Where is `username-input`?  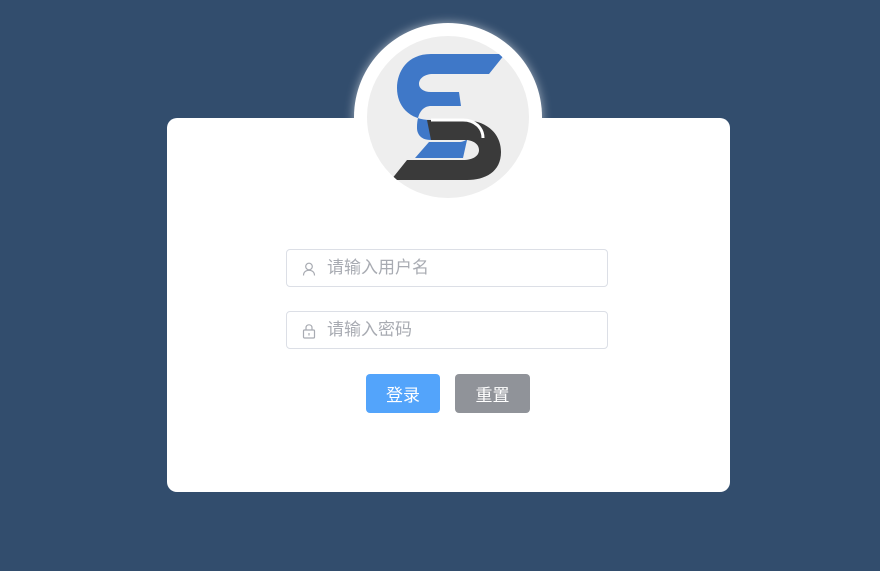 username-input is located at coordinates (462, 268).